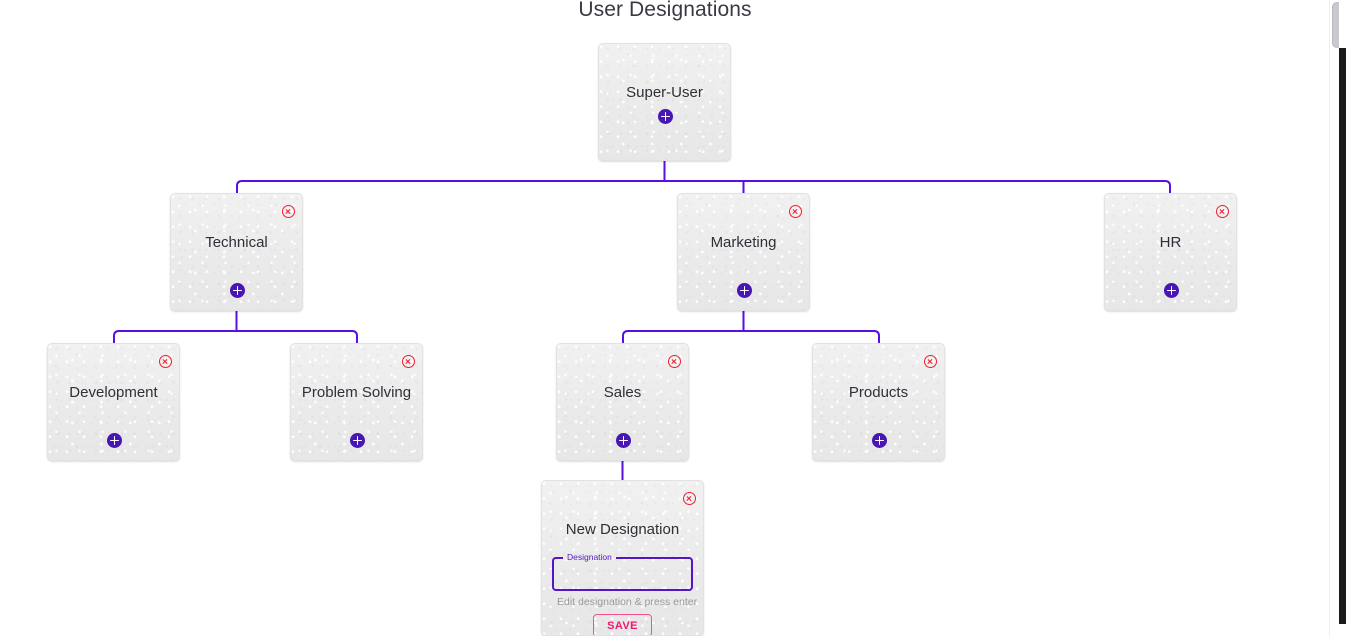 This screenshot has width=1346, height=636. I want to click on tree-node-hr: HR, so click(1170, 252).